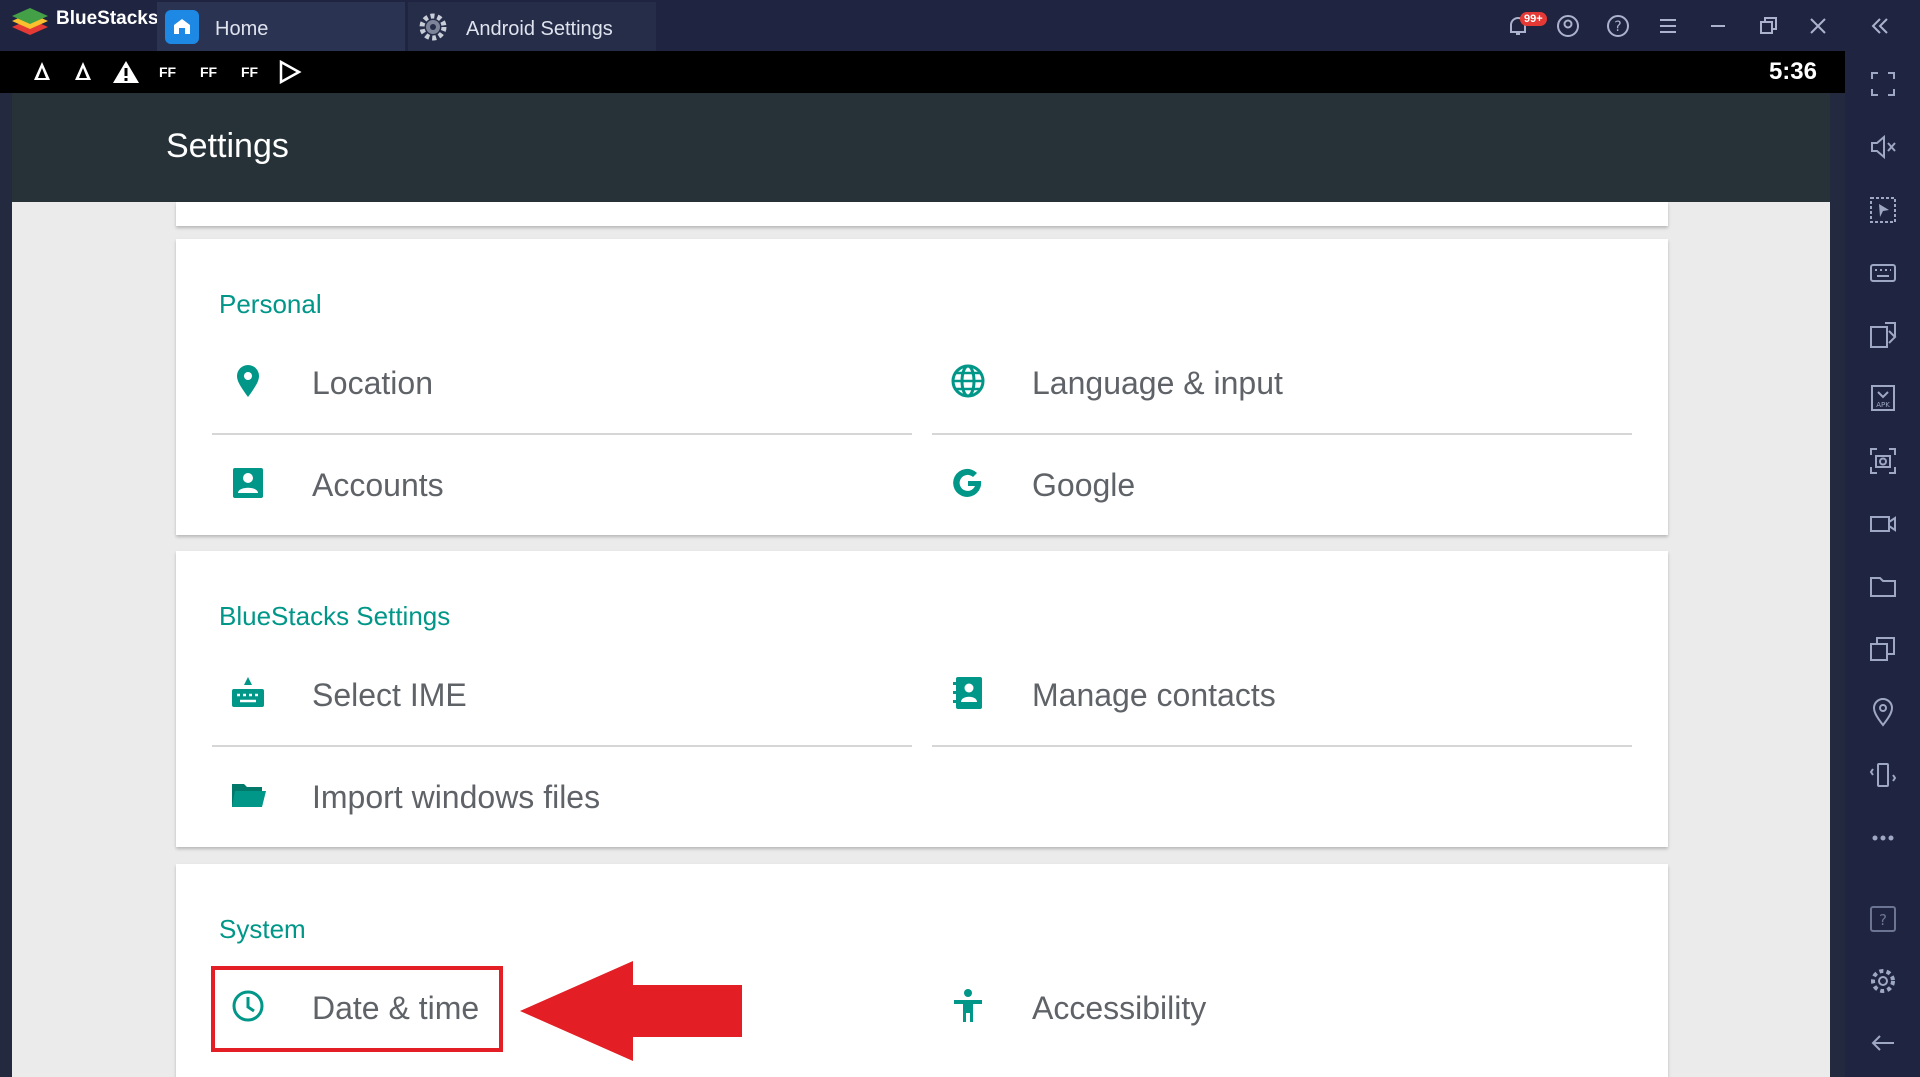 This screenshot has width=1920, height=1077. What do you see at coordinates (968, 483) in the screenshot?
I see `google-g-icon` at bounding box center [968, 483].